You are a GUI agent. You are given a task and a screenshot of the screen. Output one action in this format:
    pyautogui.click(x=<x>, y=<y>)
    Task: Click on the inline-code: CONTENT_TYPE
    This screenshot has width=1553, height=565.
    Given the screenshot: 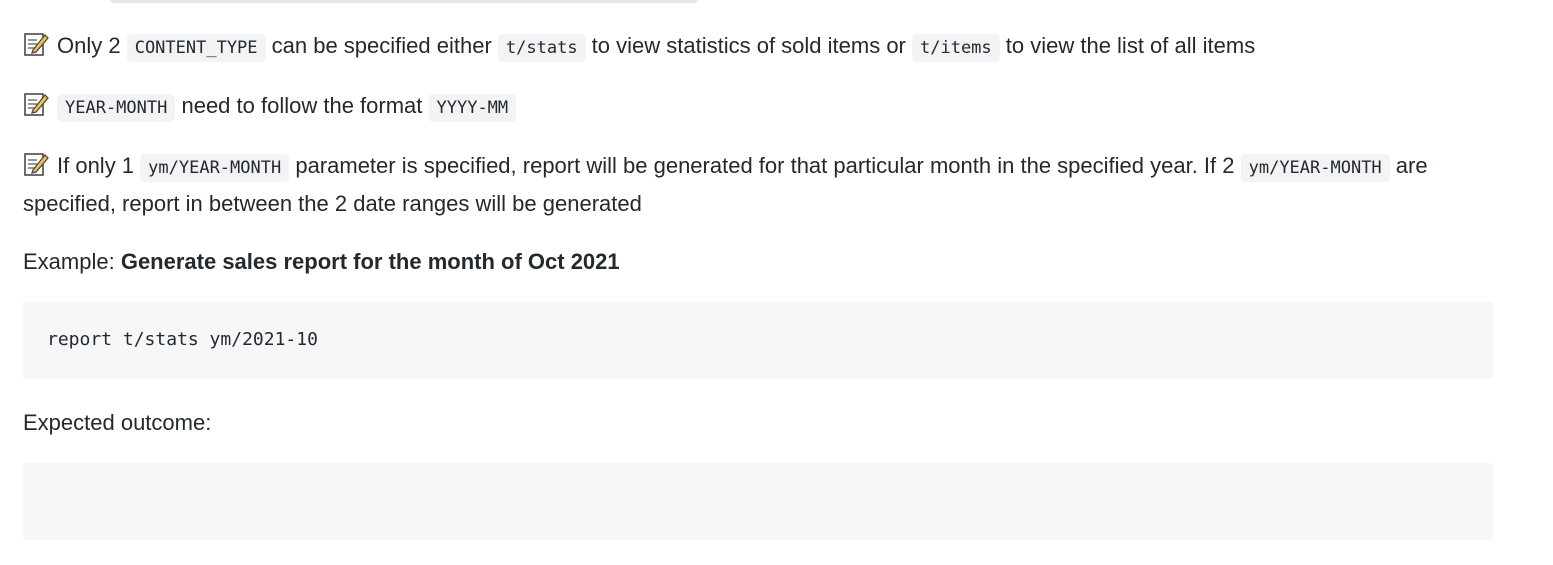 What is the action you would take?
    pyautogui.click(x=196, y=48)
    